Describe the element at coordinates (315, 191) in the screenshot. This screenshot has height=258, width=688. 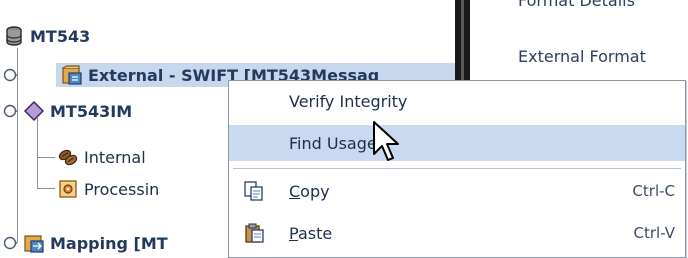
I see `menu-item-label-rest: opy` at that location.